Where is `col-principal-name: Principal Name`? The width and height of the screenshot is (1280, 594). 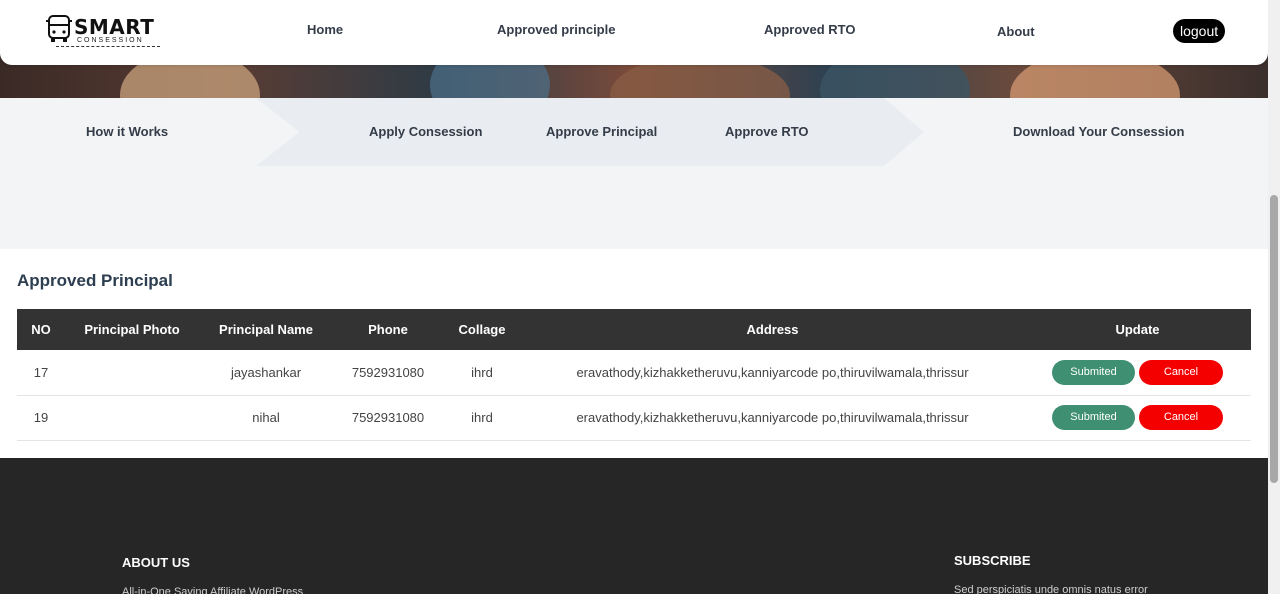 col-principal-name: Principal Name is located at coordinates (266, 329).